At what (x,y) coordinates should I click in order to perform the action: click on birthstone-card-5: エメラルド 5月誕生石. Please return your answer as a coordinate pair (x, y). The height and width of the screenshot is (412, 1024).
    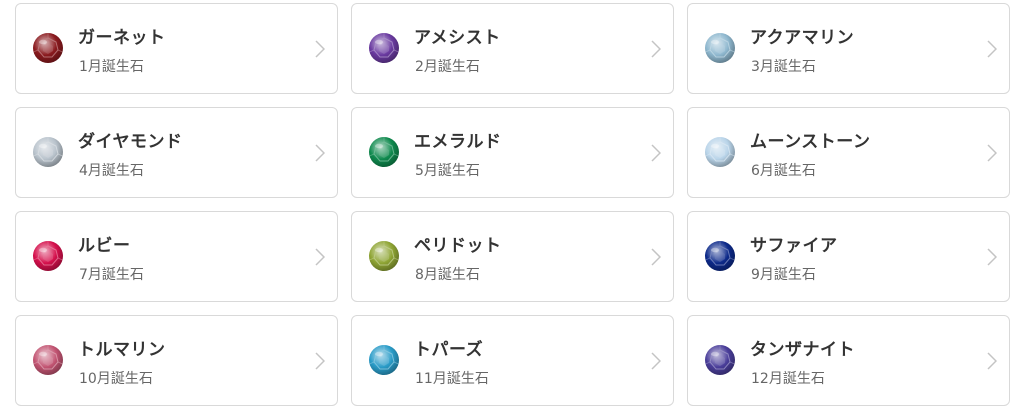
    Looking at the image, I should click on (512, 152).